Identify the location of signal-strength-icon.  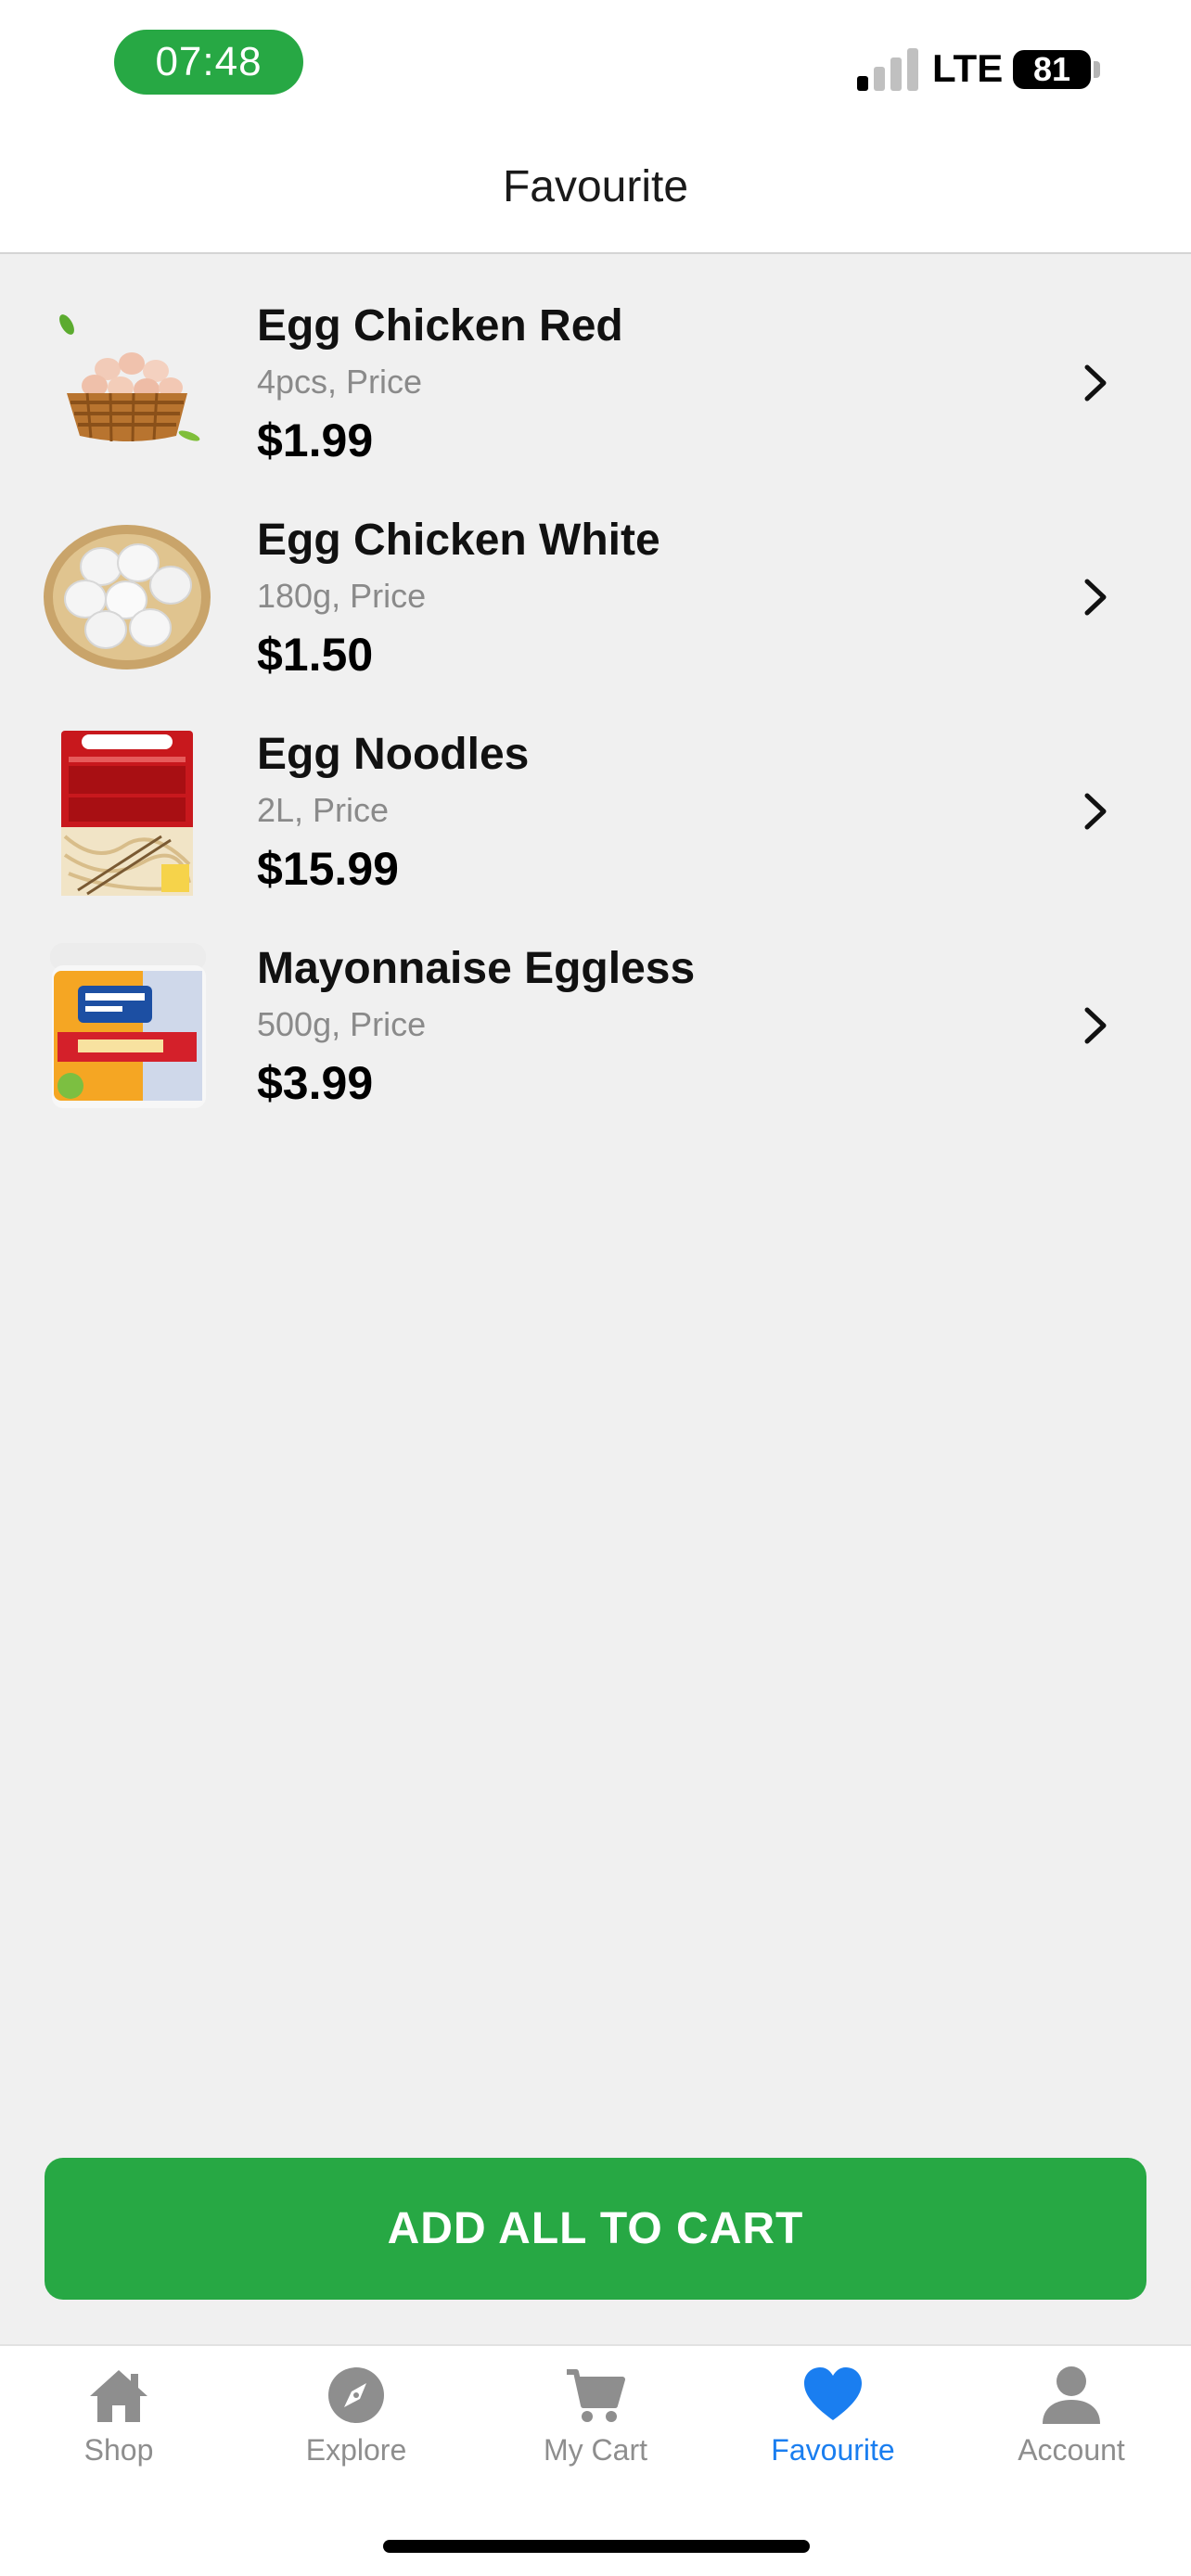
(887, 69).